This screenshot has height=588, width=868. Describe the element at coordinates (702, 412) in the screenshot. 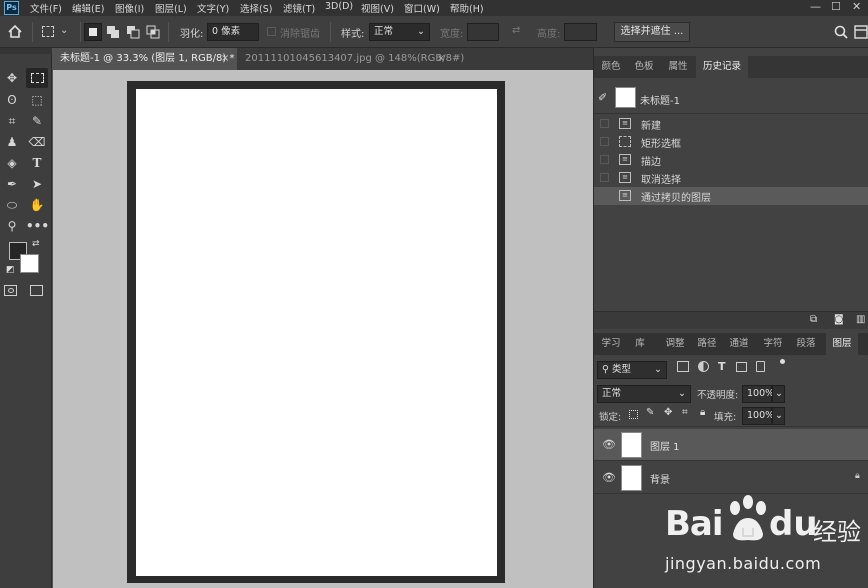

I see `lock-all-icon: 🔒︎` at that location.